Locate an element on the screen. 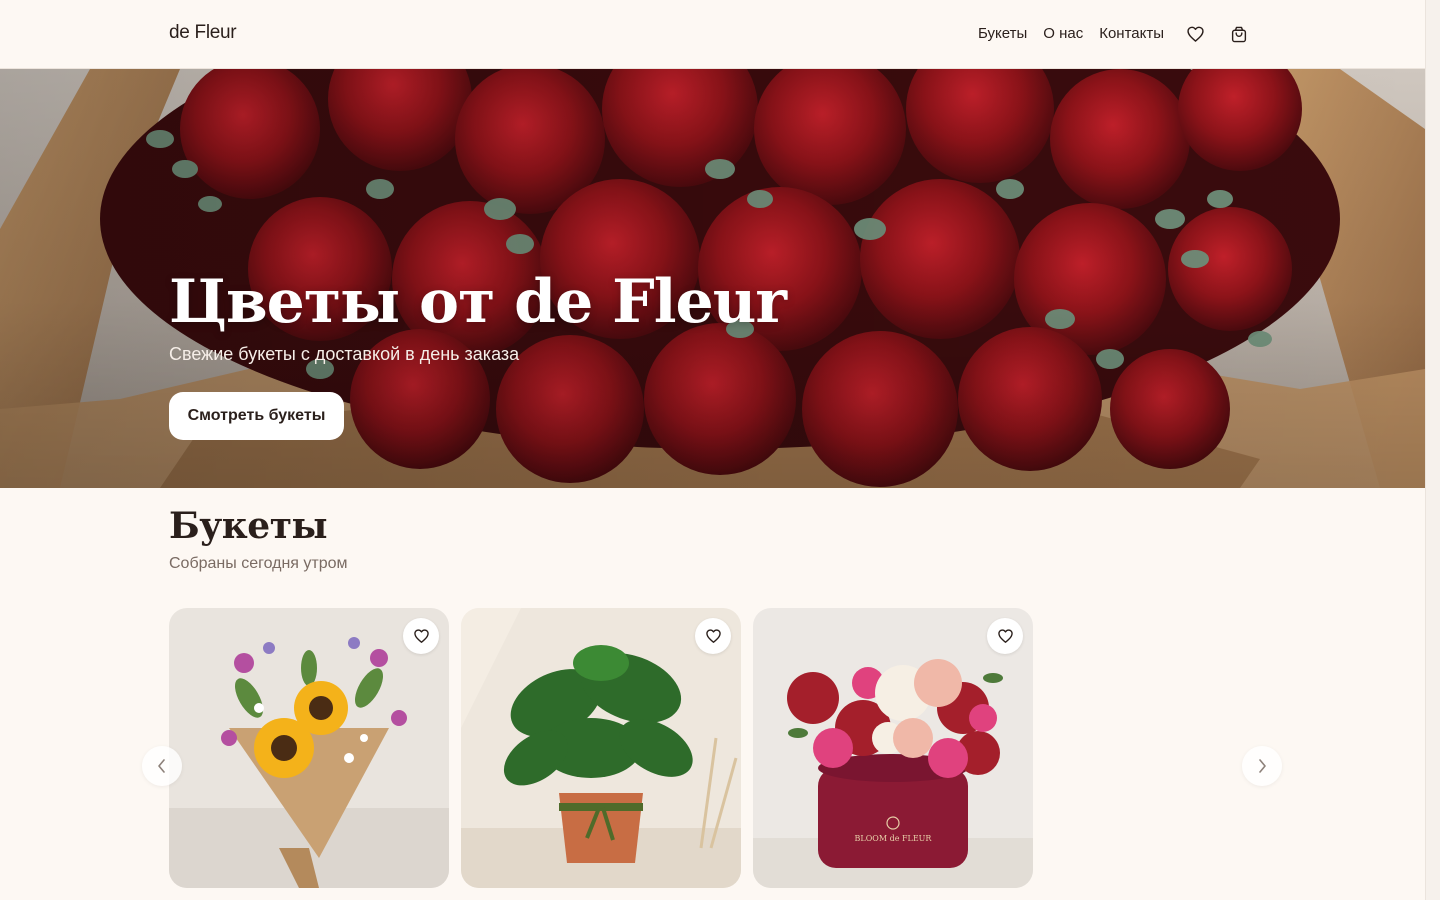 Image resolution: width=1440 pixels, height=900 pixels. carousel-next-button is located at coordinates (1262, 766).